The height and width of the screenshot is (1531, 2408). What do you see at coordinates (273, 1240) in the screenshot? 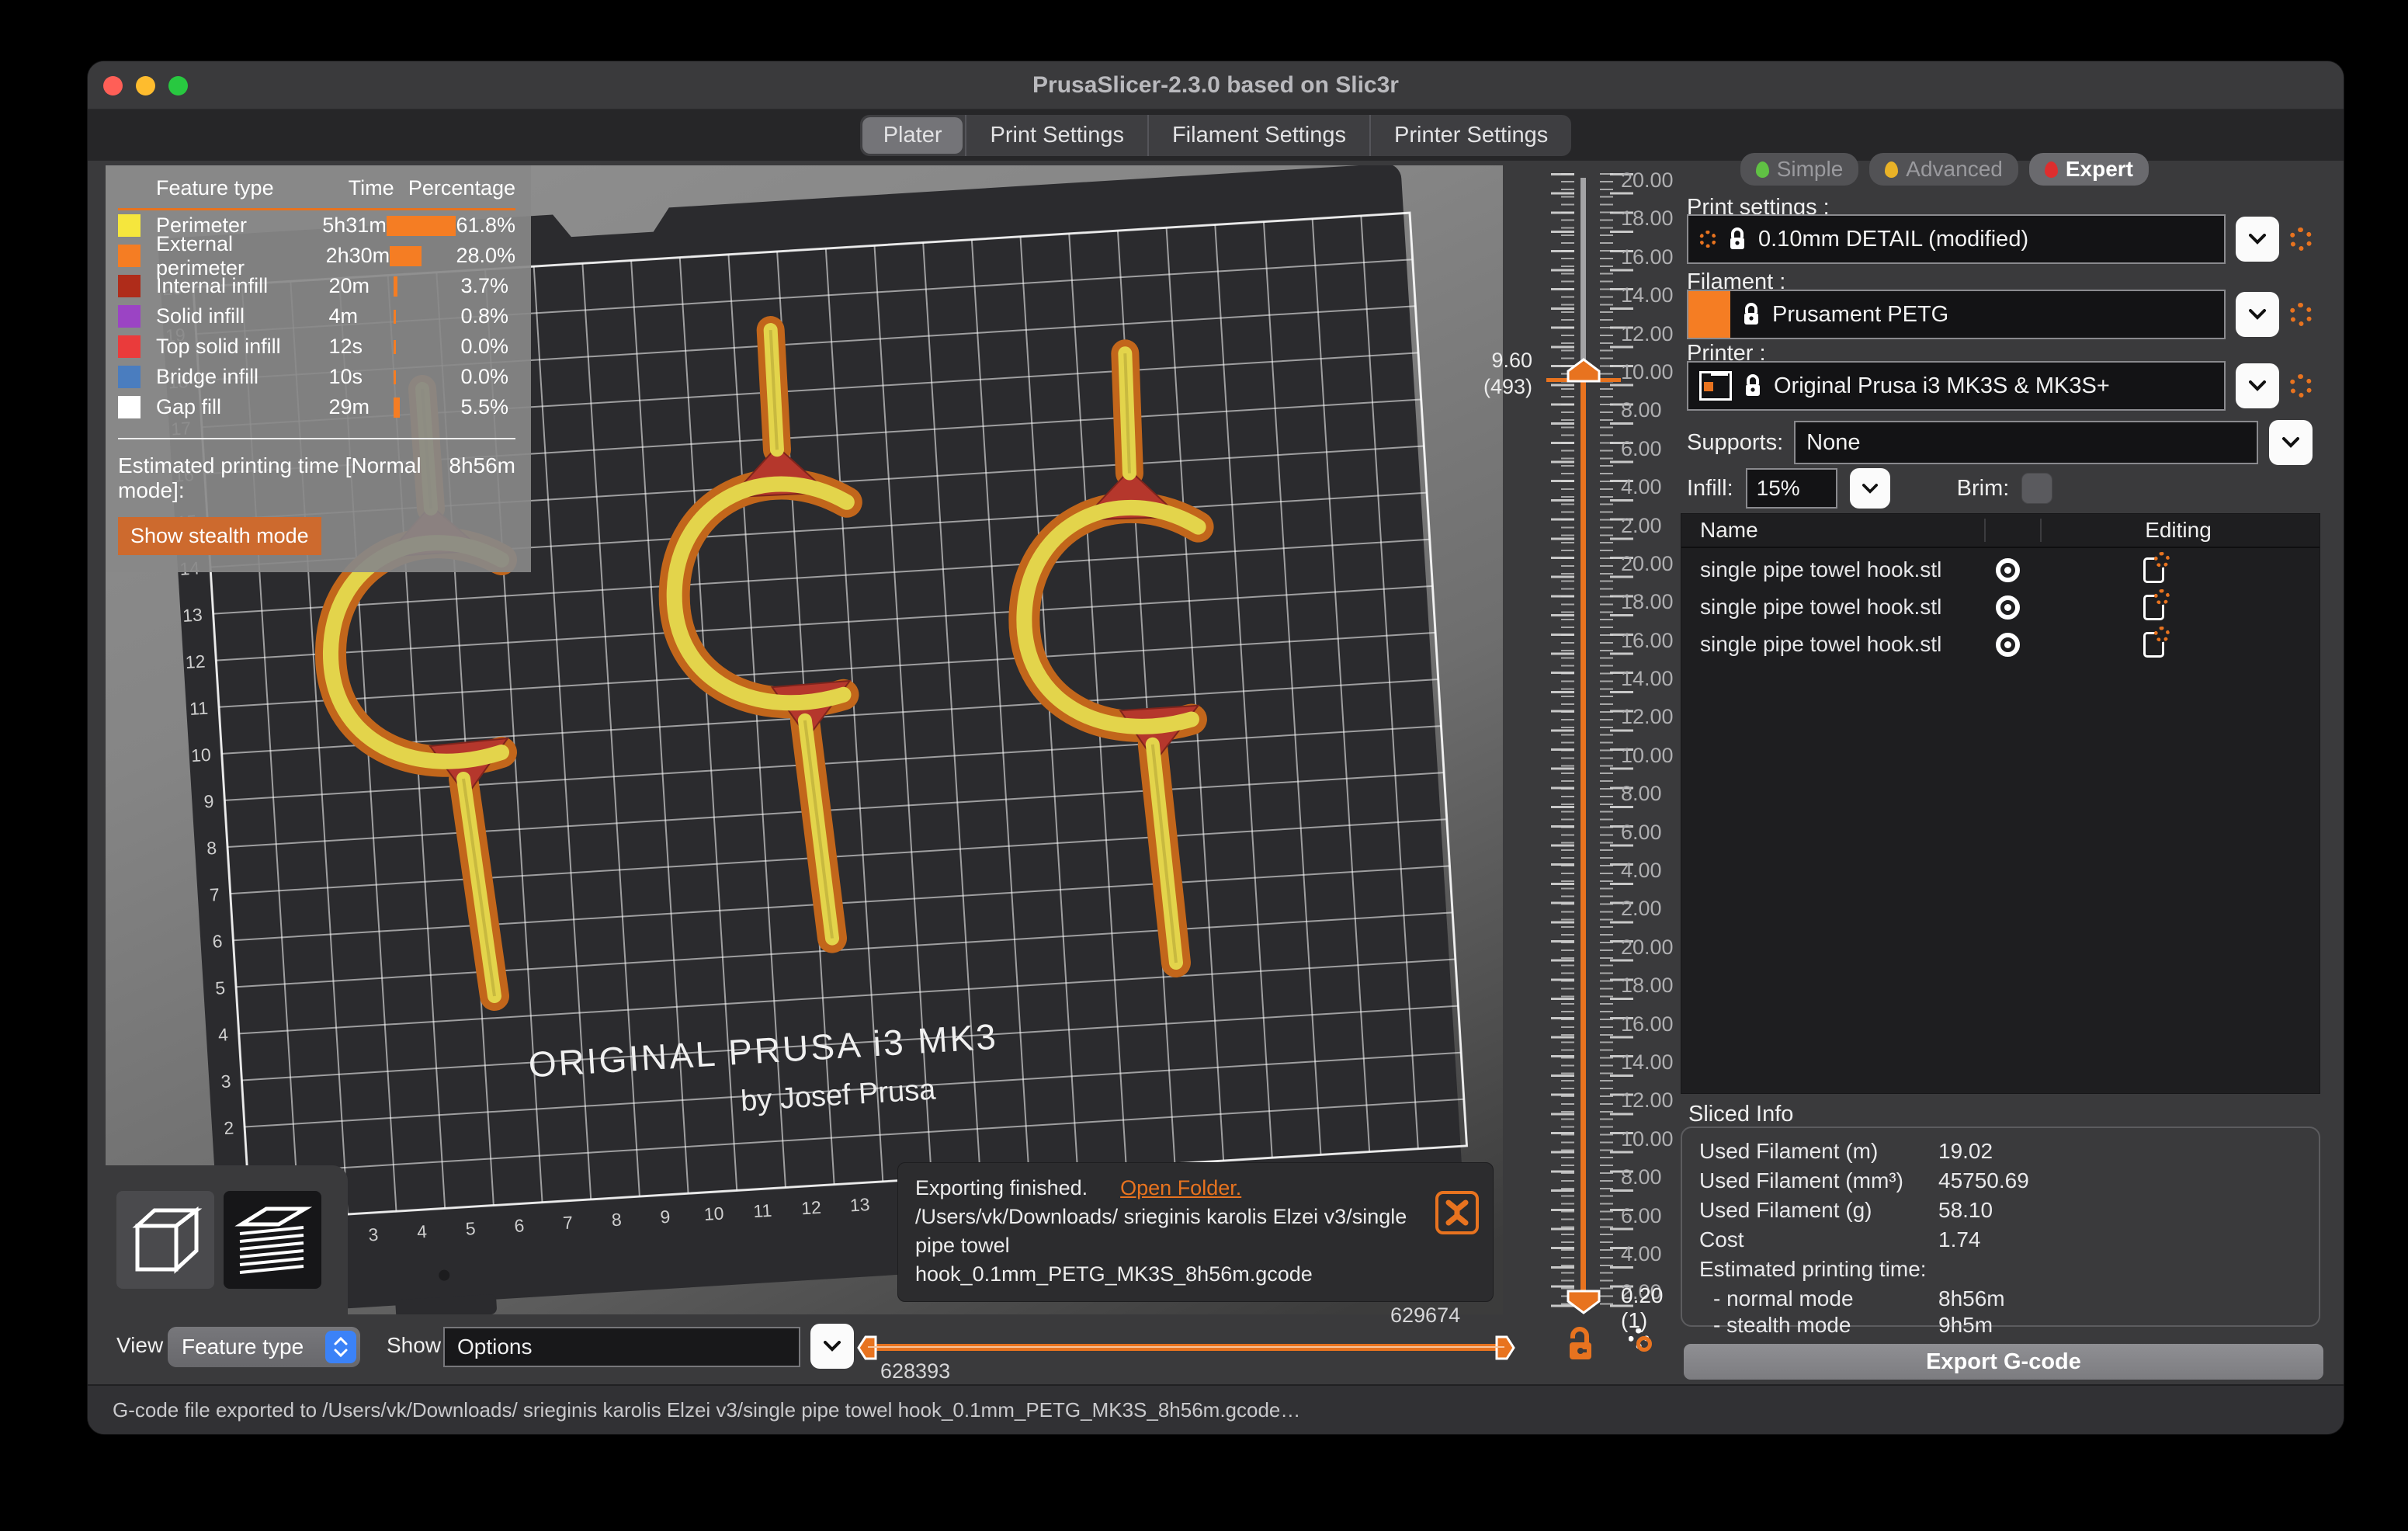
I see `preview-view-button` at bounding box center [273, 1240].